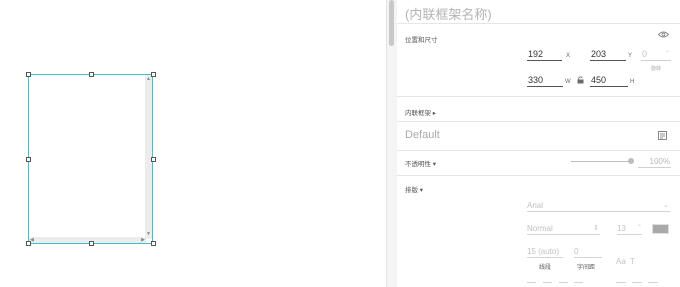 This screenshot has width=680, height=287. I want to click on align-justify-icon, so click(578, 282).